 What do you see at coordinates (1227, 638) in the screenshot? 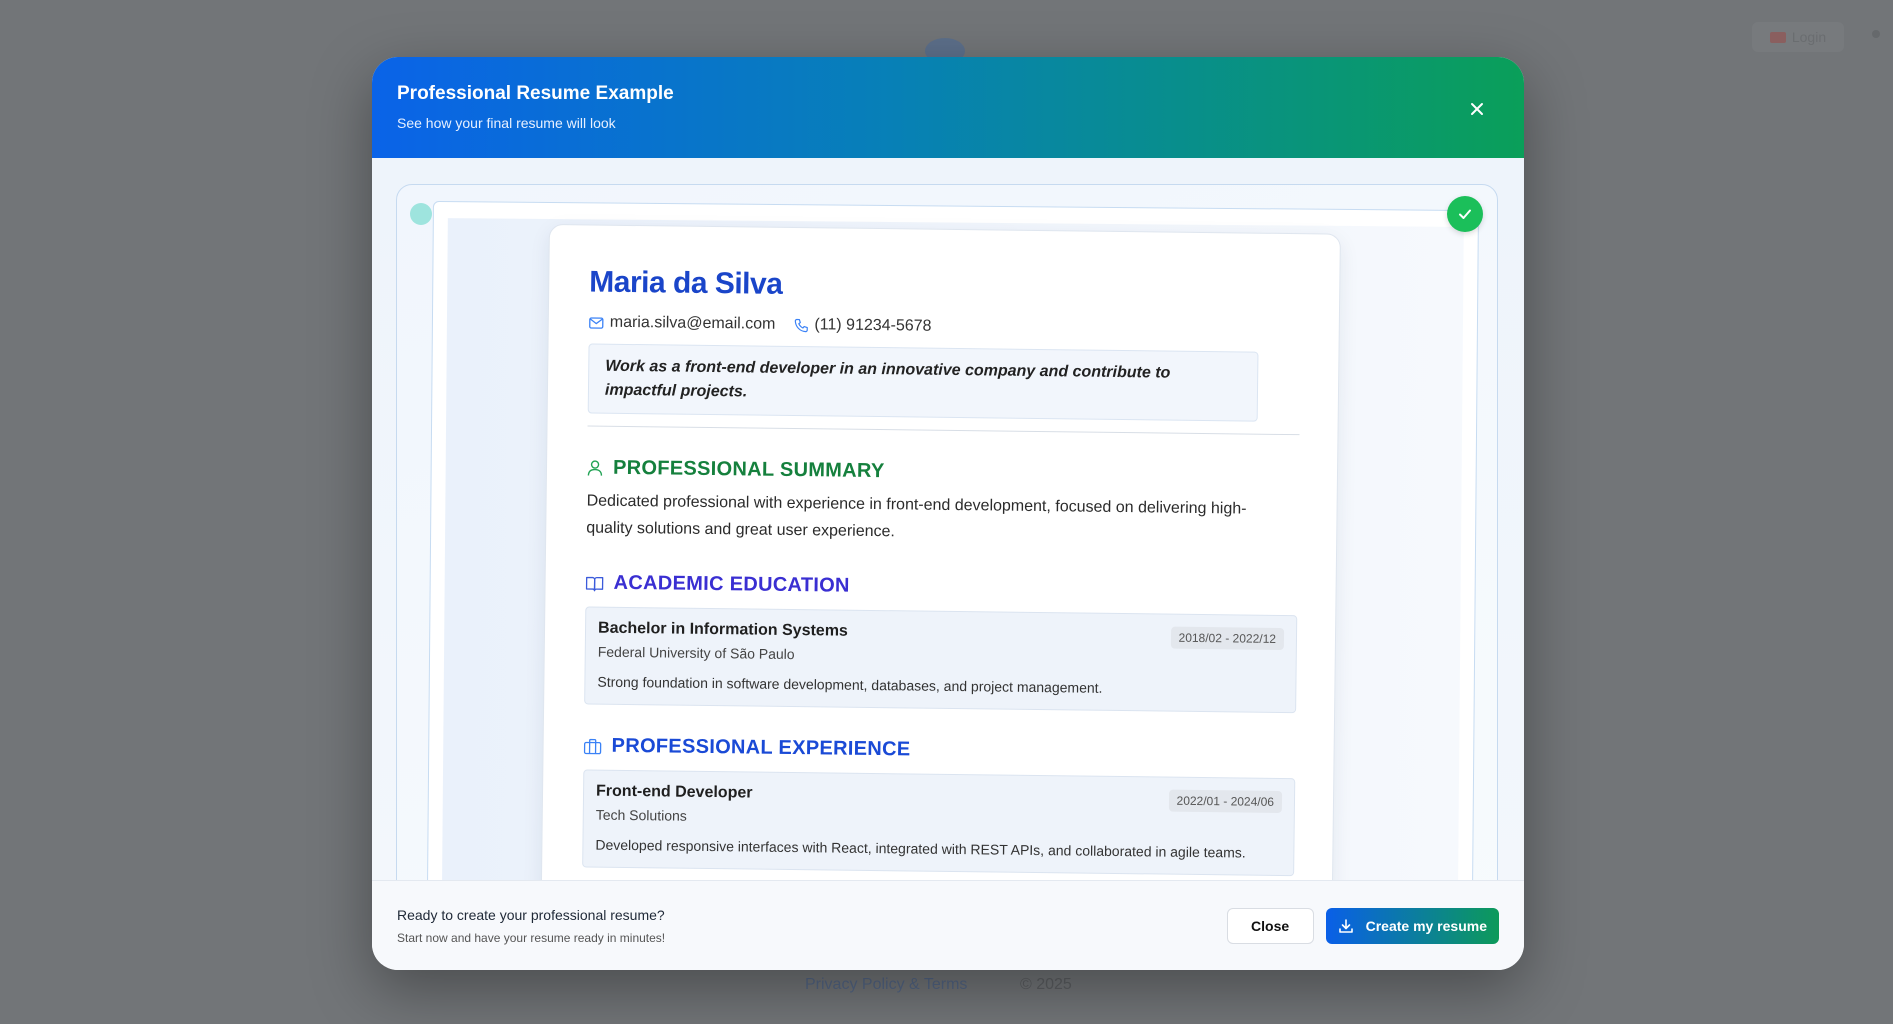
I see `education-dates: 2018/02 - 2022/12` at bounding box center [1227, 638].